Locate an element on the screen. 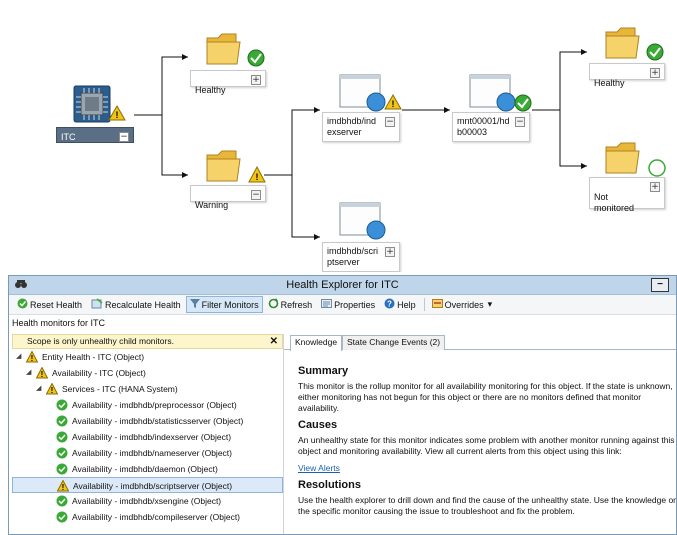 The image size is (677, 535). title-bar: Health Explorer for ITC − is located at coordinates (342, 285).